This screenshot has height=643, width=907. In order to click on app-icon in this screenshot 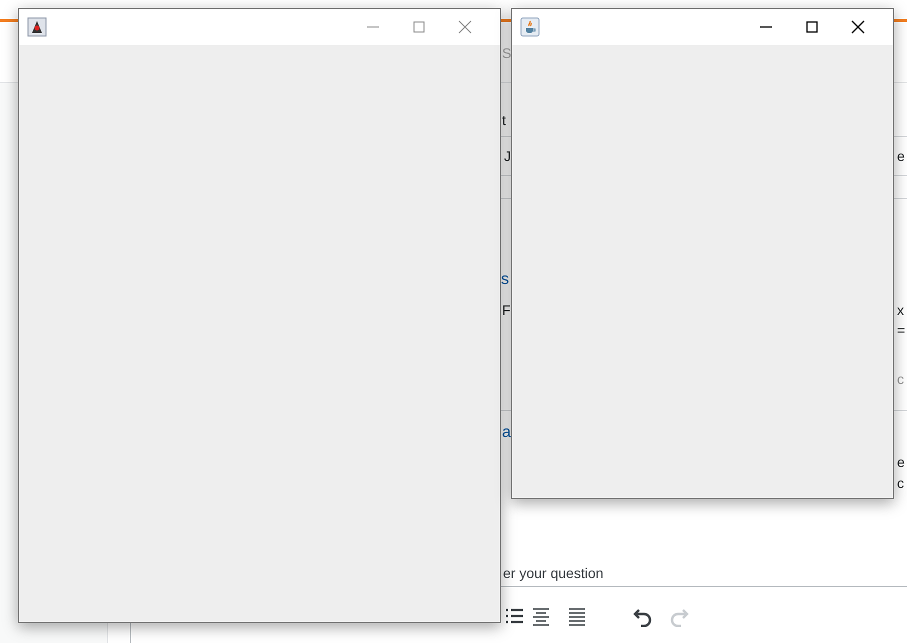, I will do `click(37, 27)`.